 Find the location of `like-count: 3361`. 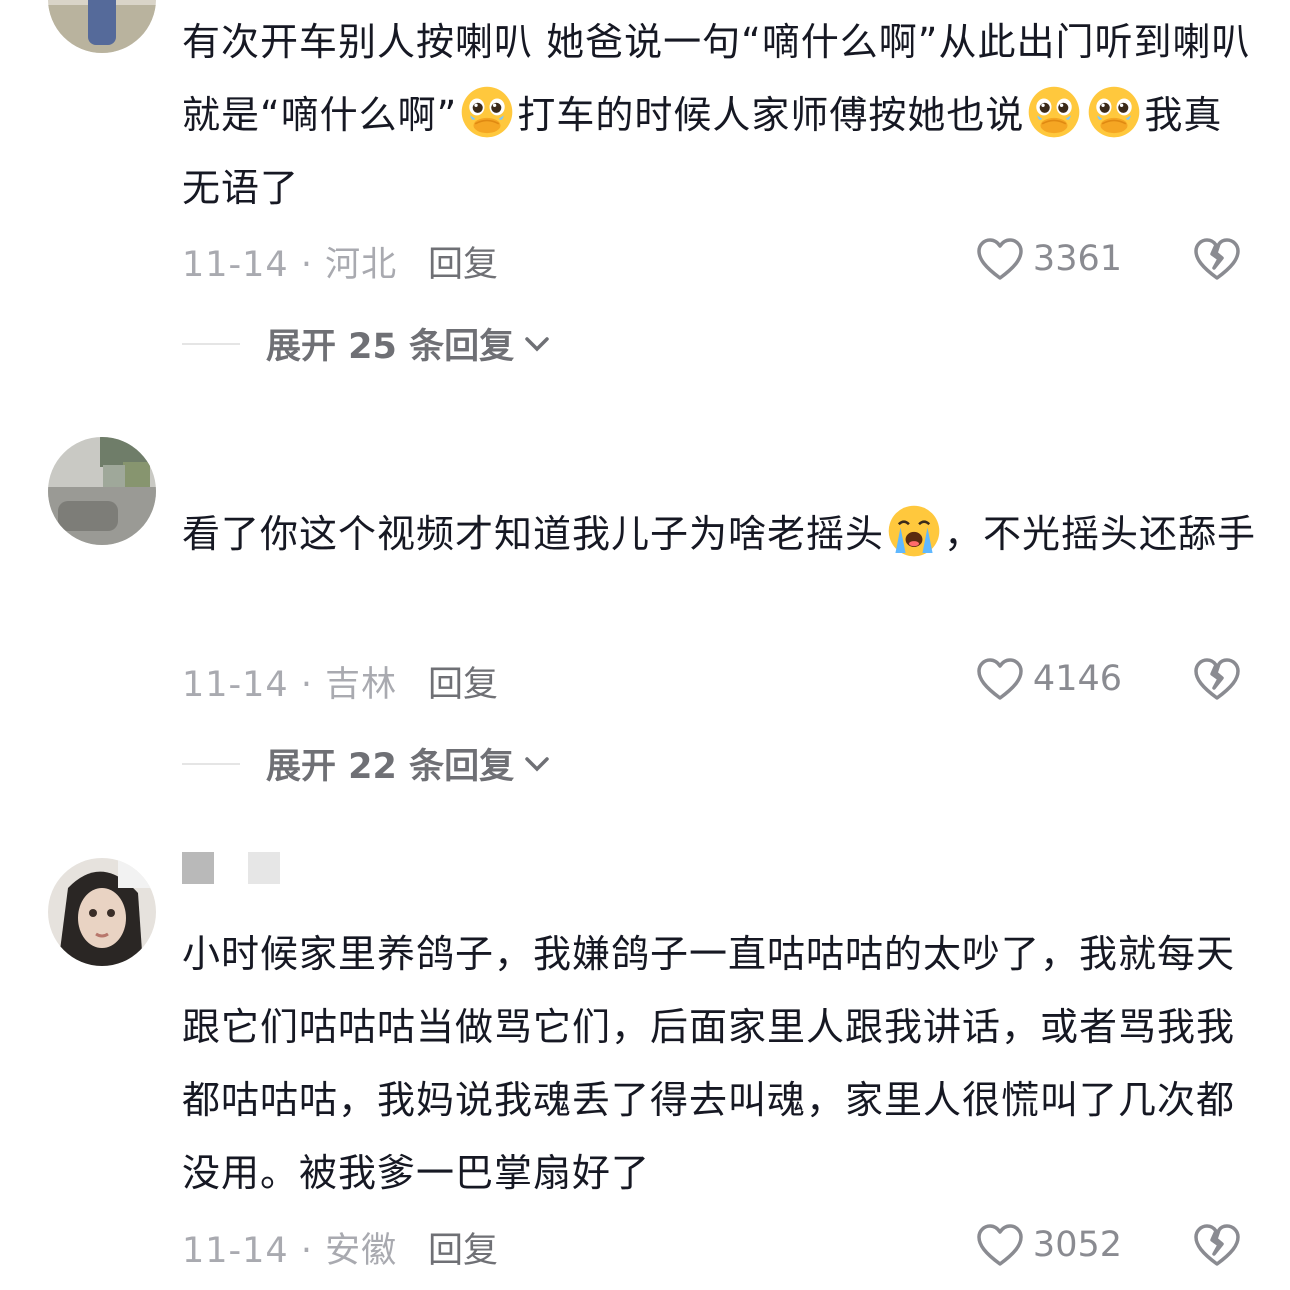

like-count: 3361 is located at coordinates (1077, 259).